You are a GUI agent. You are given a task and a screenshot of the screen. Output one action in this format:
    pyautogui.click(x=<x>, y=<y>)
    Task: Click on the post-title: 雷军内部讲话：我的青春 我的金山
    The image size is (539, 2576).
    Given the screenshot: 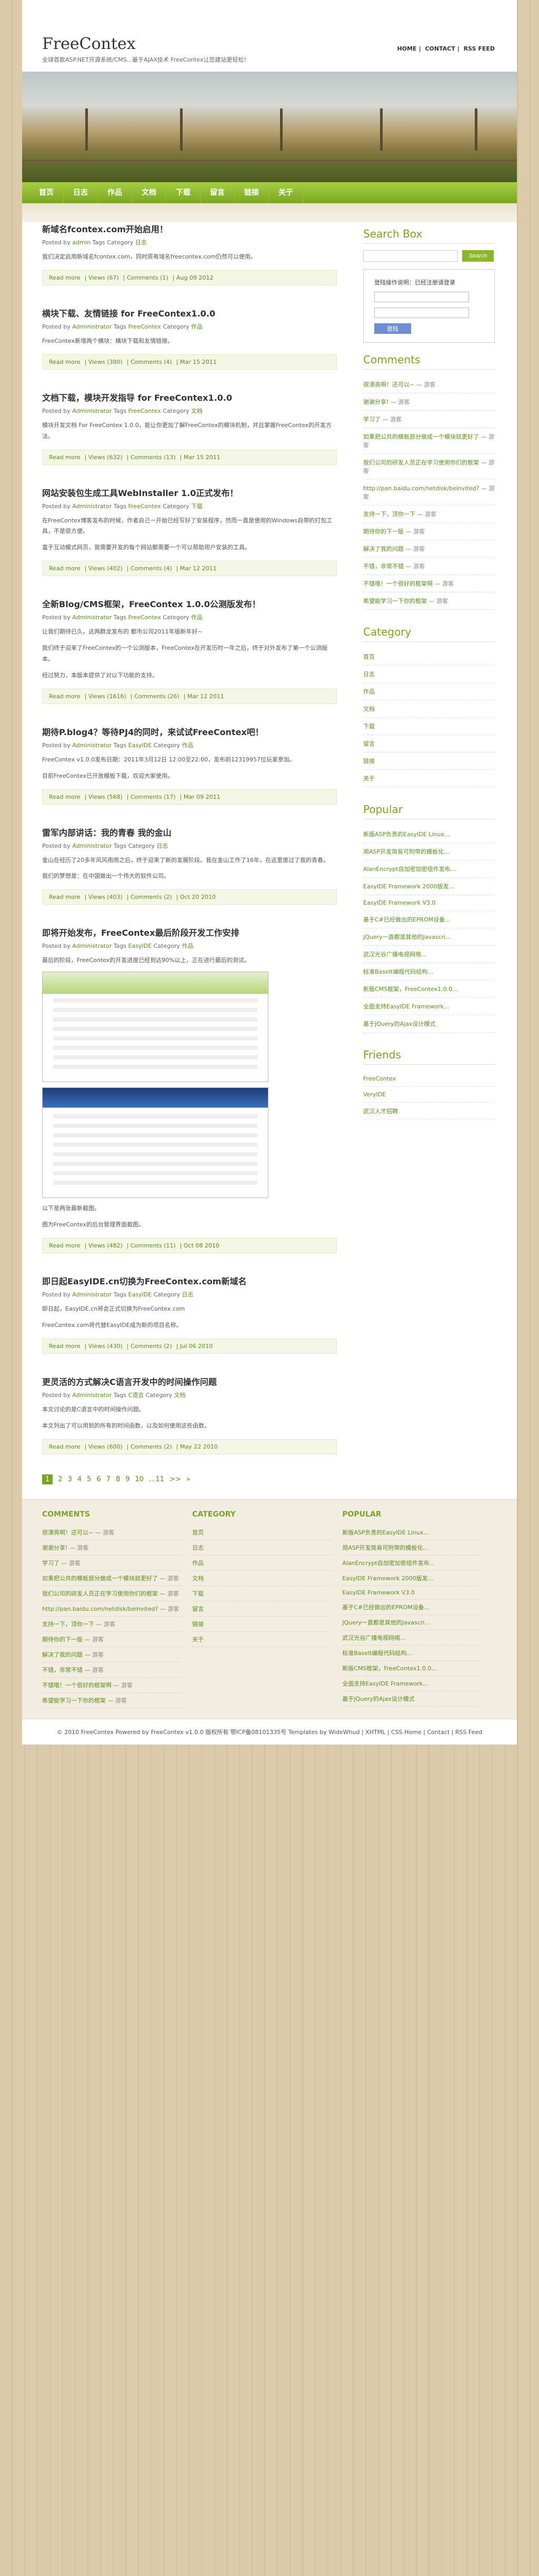 What is the action you would take?
    pyautogui.click(x=189, y=832)
    